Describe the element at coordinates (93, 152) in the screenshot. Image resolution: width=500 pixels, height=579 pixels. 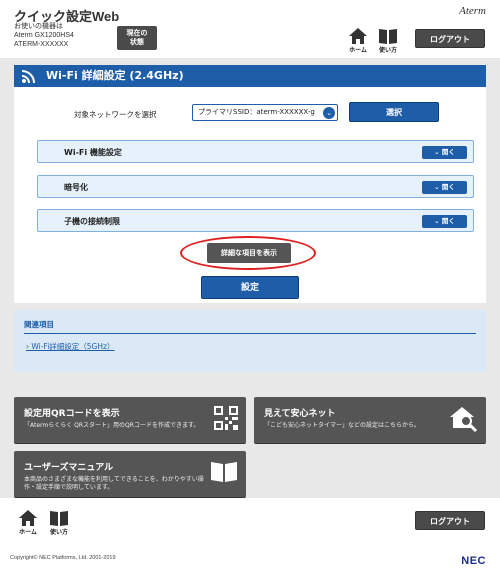
I see `accordion-label: Wi-Fi 機能設定` at that location.